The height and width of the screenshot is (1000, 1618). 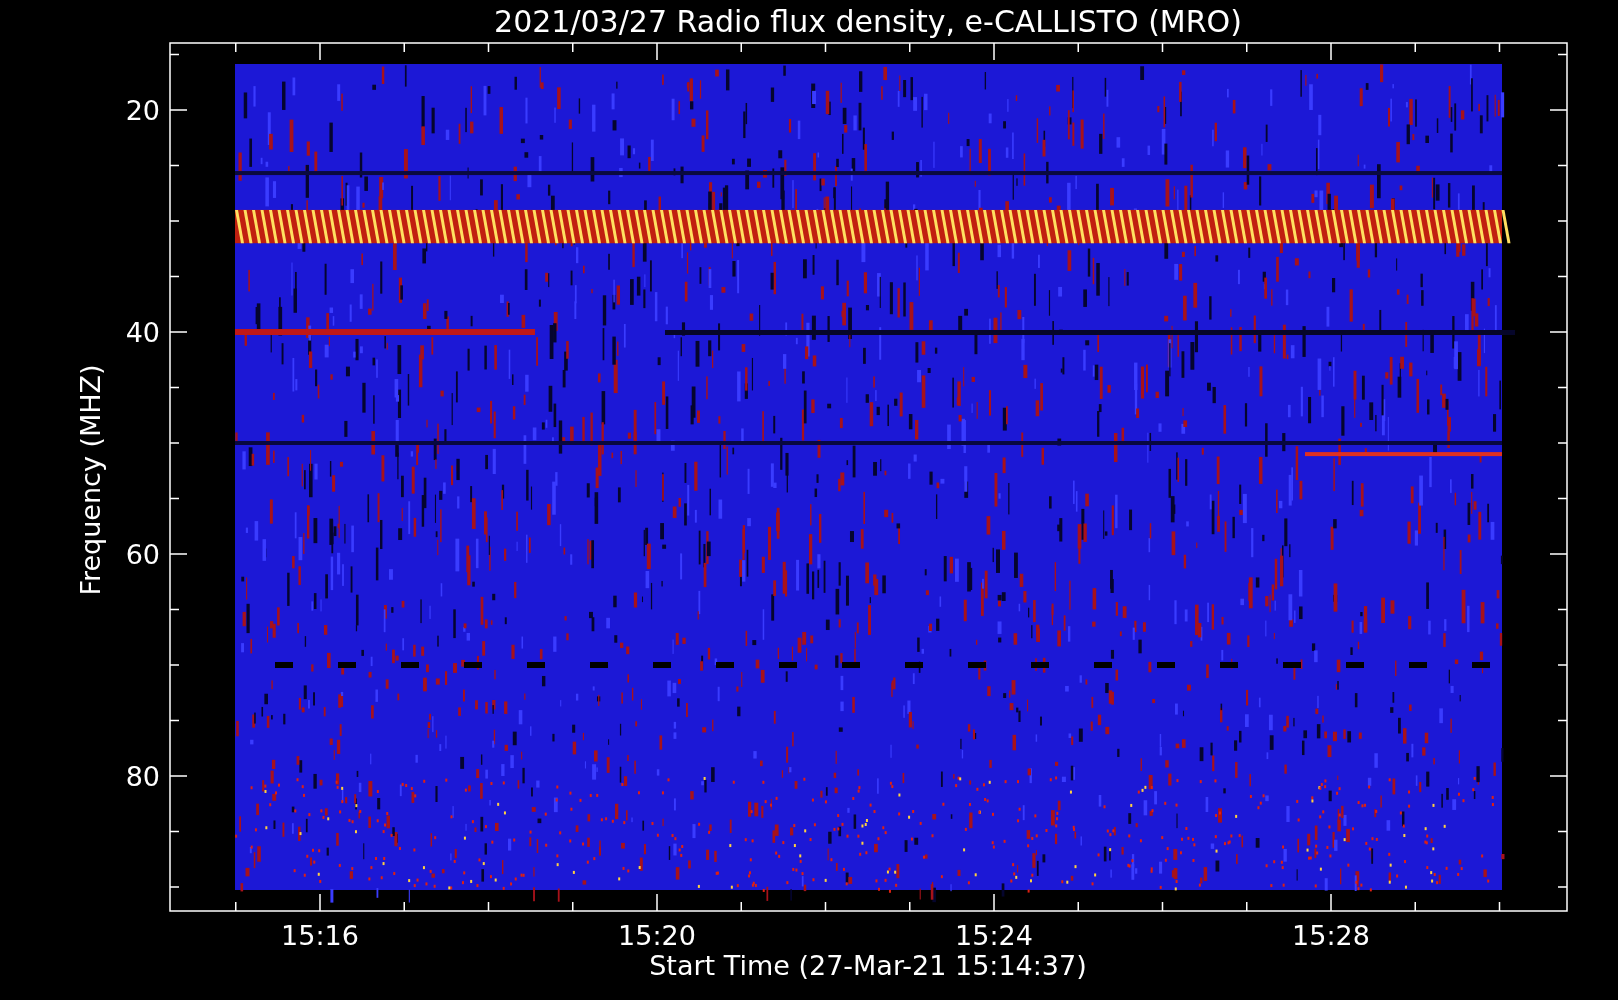 I want to click on chart-title: 2021/03/27 Radio flux density, e-CALLISTO (MRO), so click(x=868, y=21).